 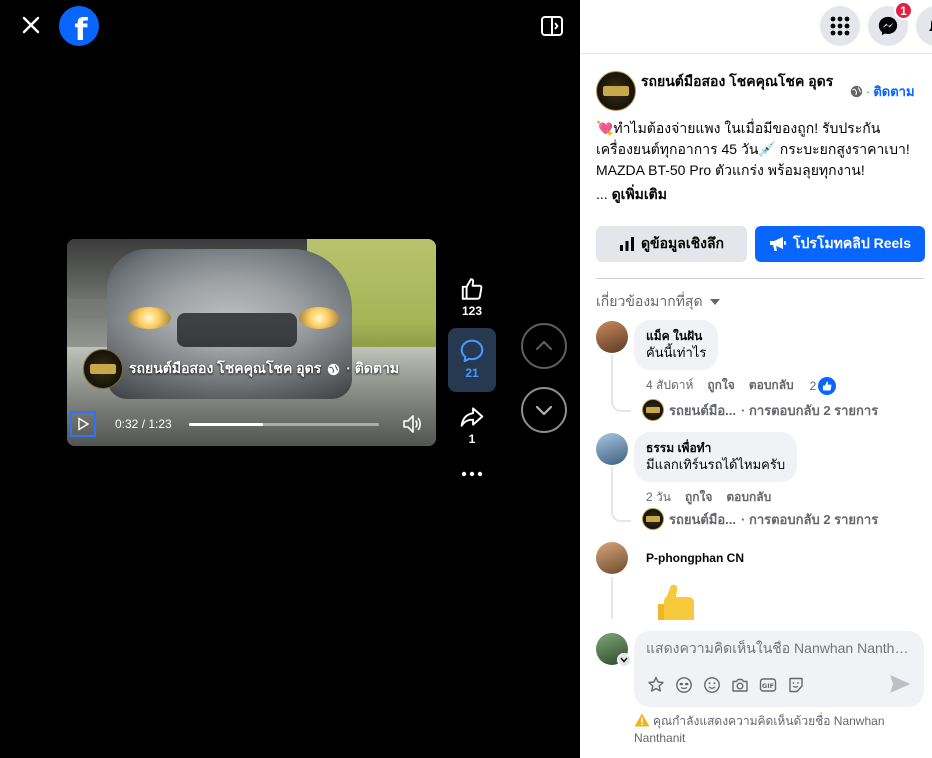 What do you see at coordinates (103, 369) in the screenshot?
I see `video-owner-avatar` at bounding box center [103, 369].